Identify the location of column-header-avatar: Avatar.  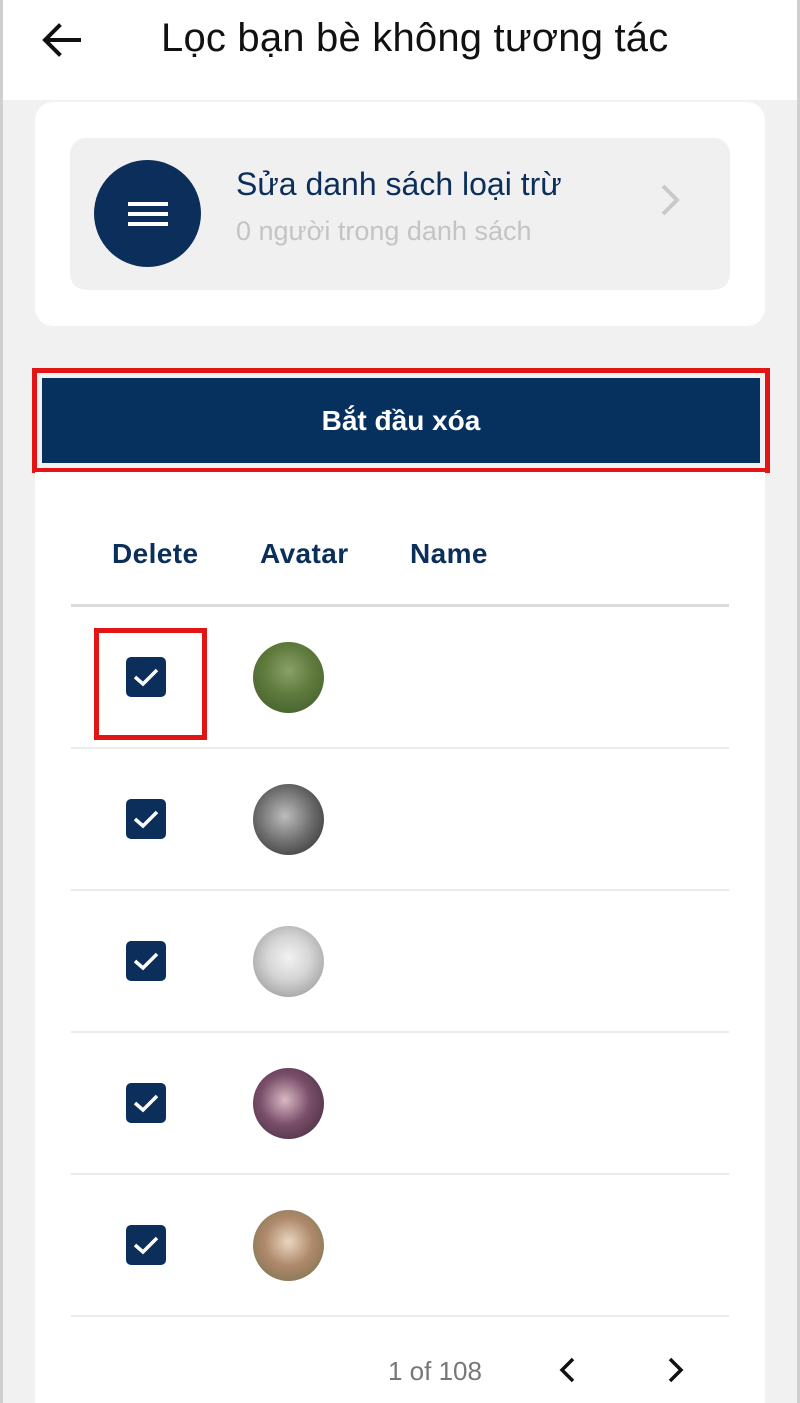
(304, 553).